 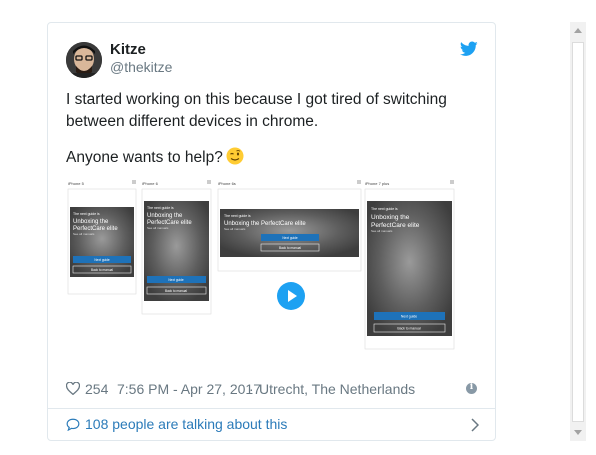 I want to click on device-title: PerfectCare elite, so click(x=395, y=225).